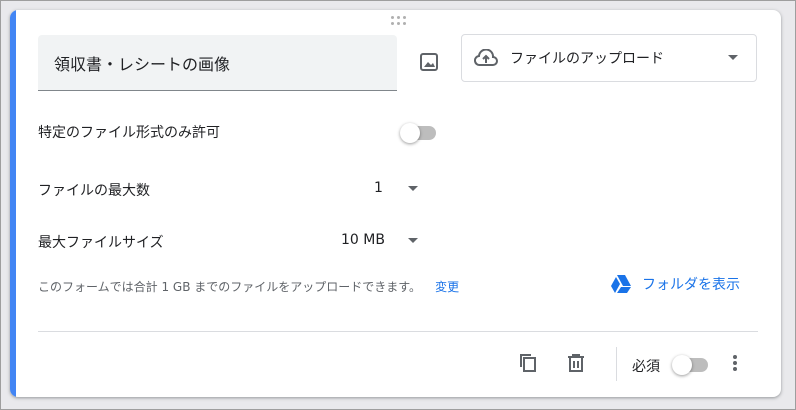  I want to click on image-icon, so click(429, 62).